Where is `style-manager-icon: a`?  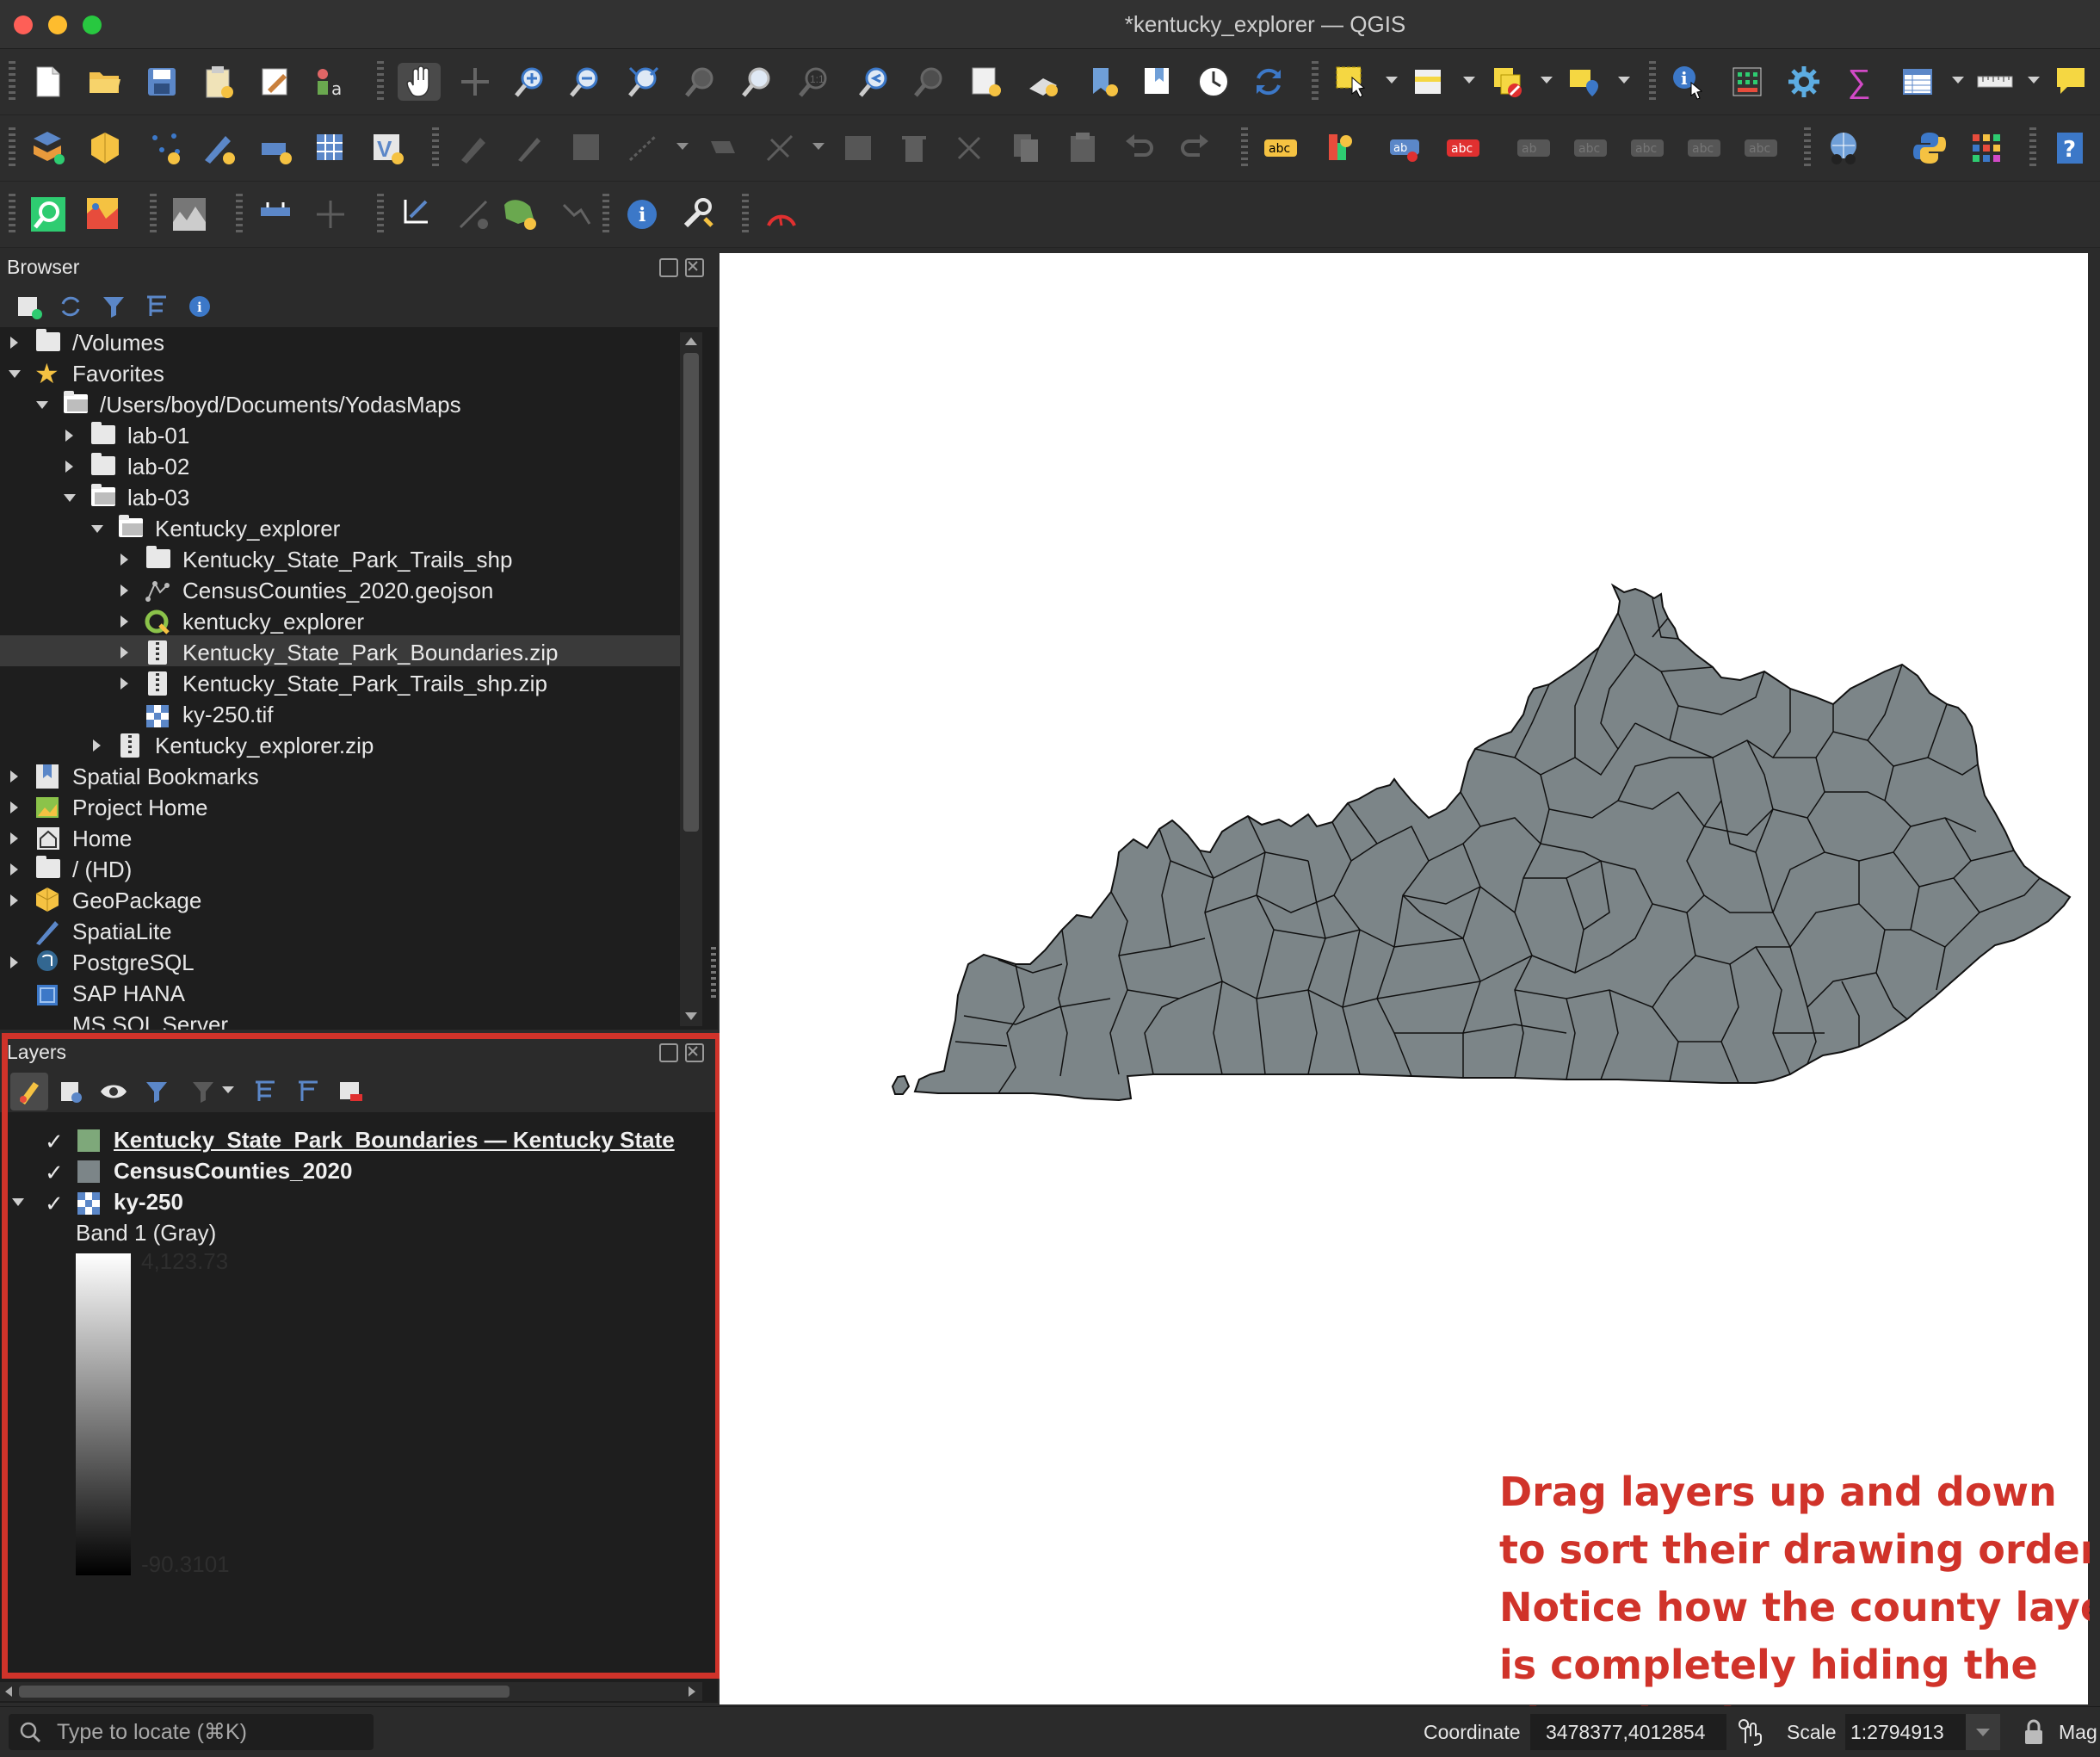 style-manager-icon: a is located at coordinates (330, 82).